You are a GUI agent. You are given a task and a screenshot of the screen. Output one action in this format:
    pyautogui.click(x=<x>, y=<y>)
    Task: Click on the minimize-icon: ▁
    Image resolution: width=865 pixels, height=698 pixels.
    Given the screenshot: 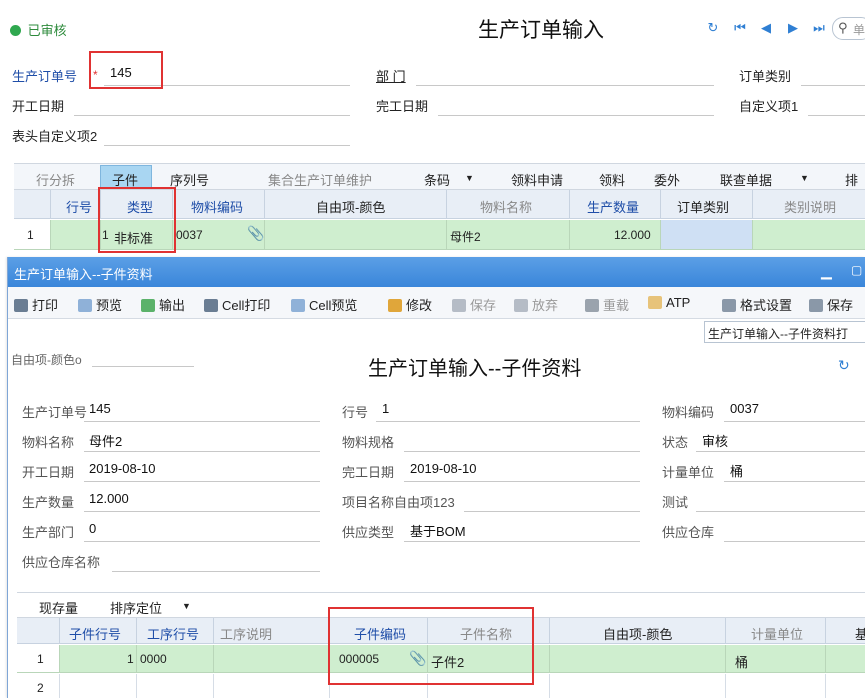 What is the action you would take?
    pyautogui.click(x=826, y=271)
    